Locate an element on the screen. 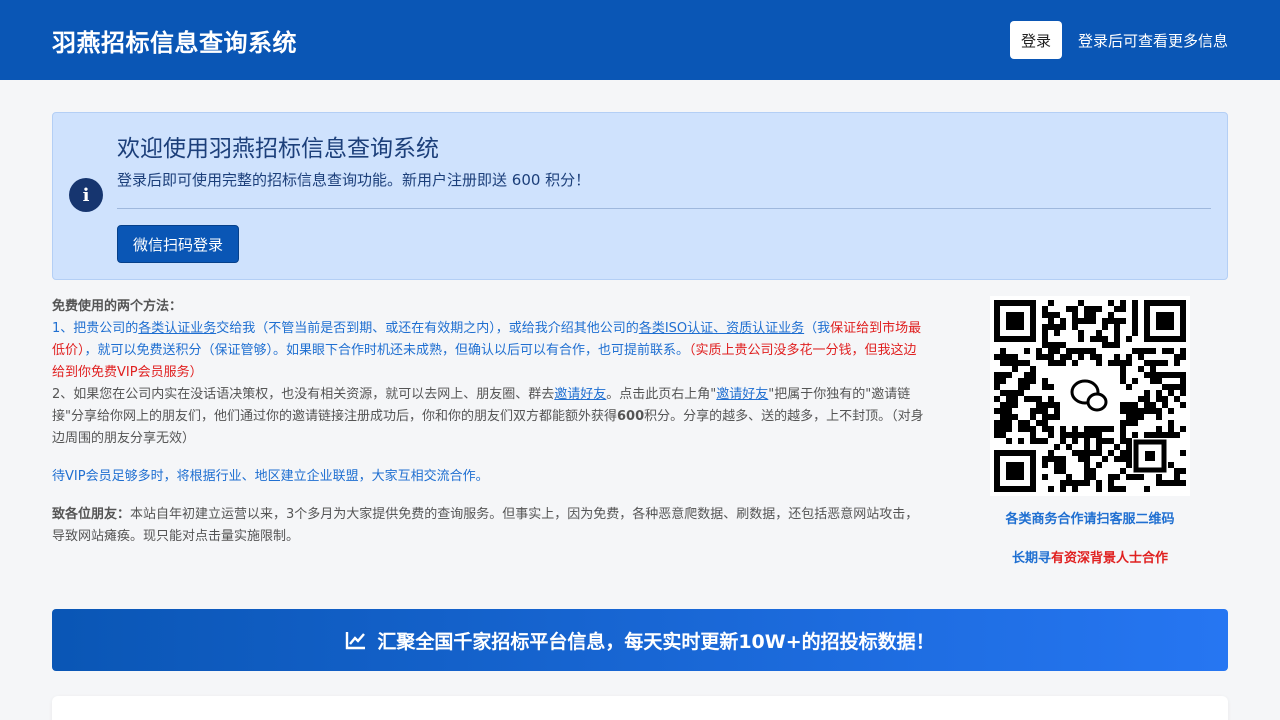  cert-business-link: 各类认证业务 is located at coordinates (177, 328).